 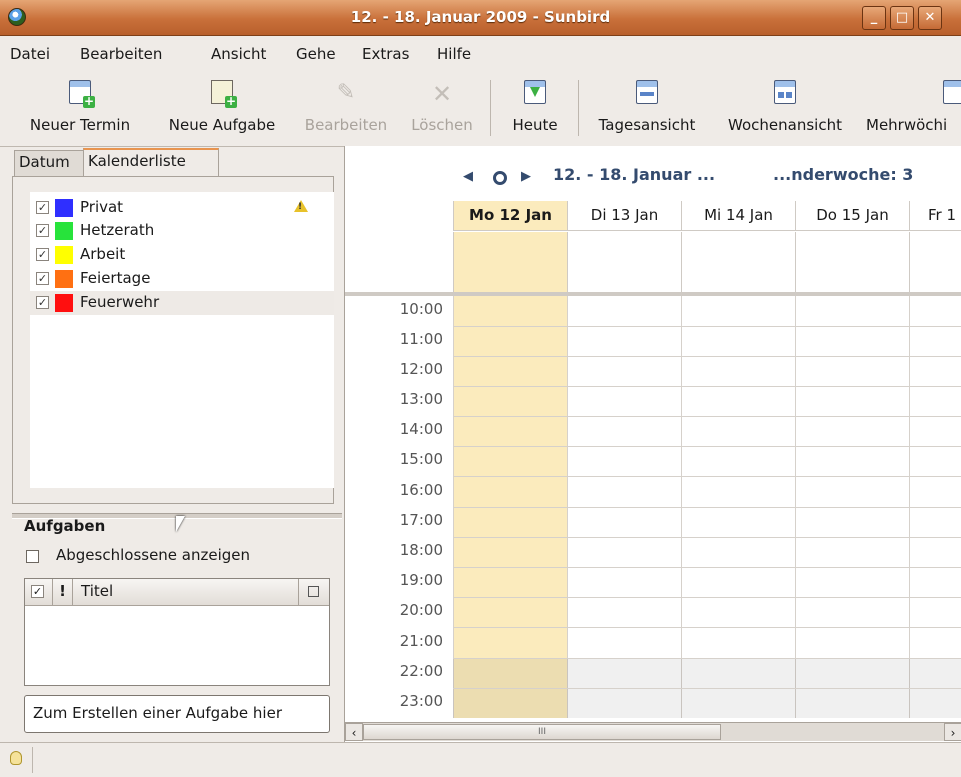 What do you see at coordinates (421, 520) in the screenshot?
I see `hour-label: 17:00` at bounding box center [421, 520].